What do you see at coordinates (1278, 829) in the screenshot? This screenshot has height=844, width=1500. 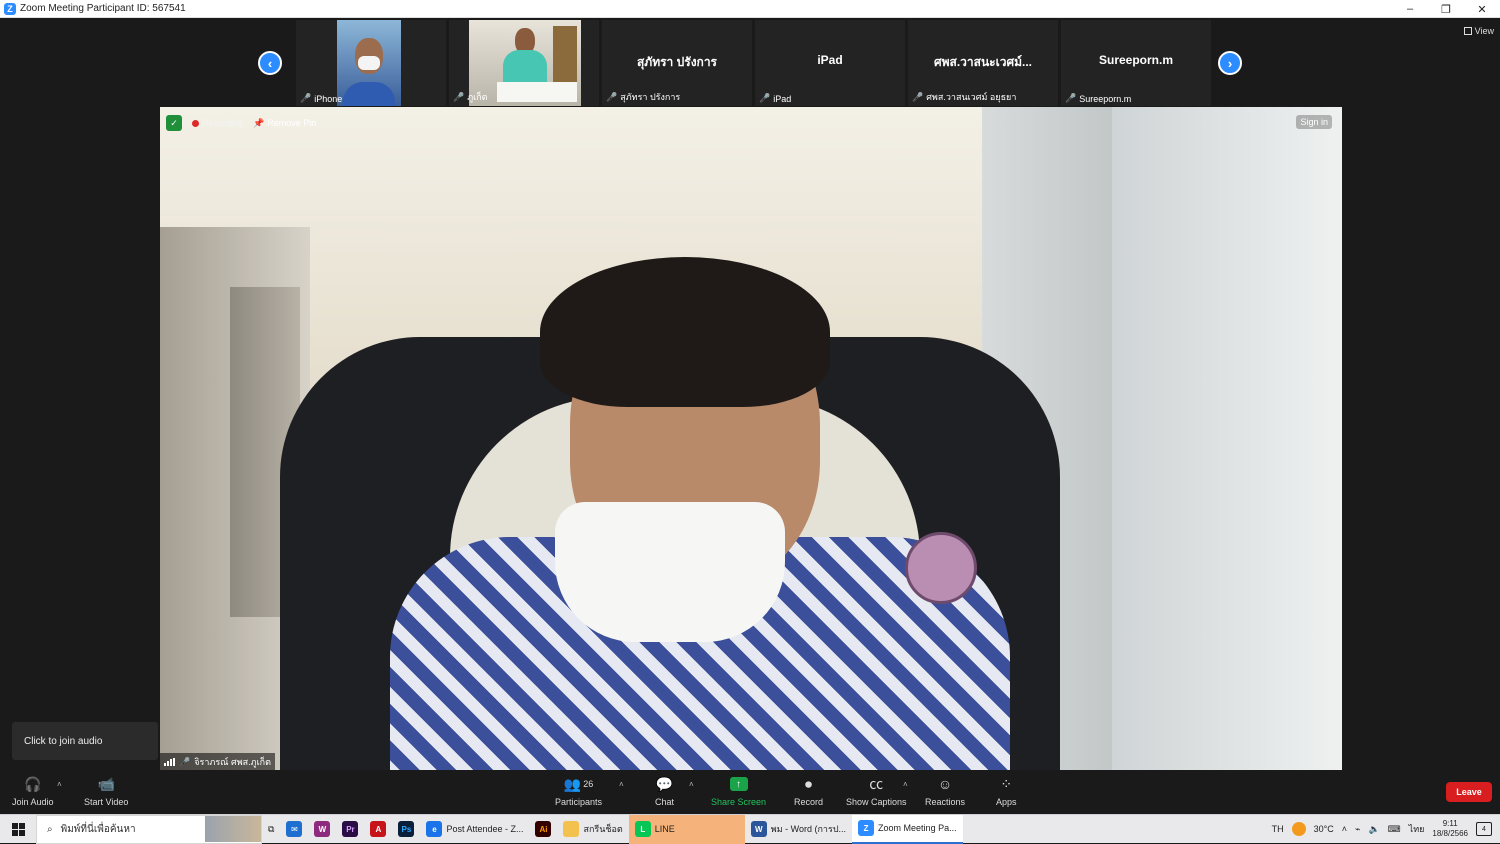 I see `language-indicator: TH` at bounding box center [1278, 829].